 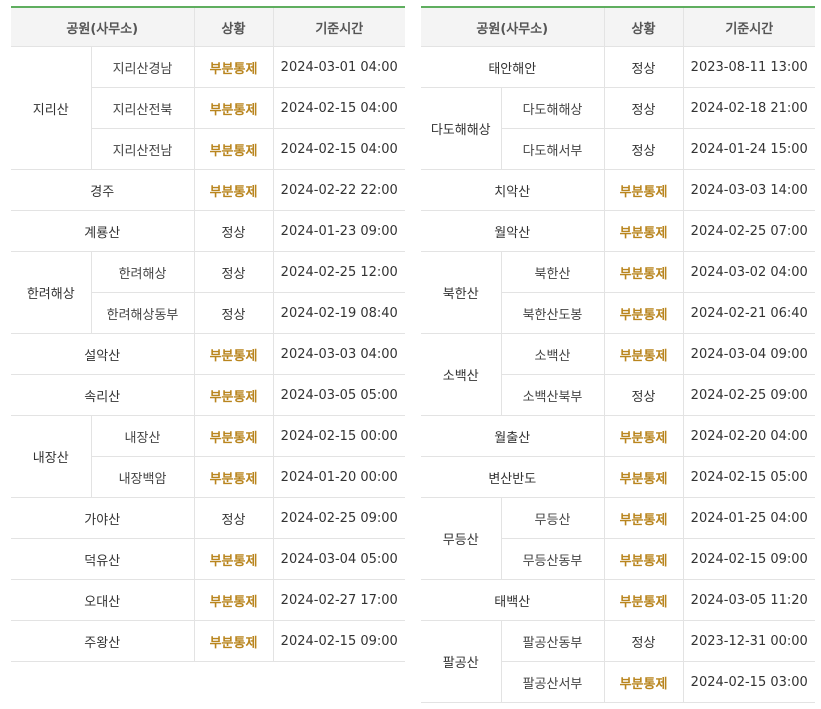 I want to click on office-name: 지리산경남, so click(x=142, y=67).